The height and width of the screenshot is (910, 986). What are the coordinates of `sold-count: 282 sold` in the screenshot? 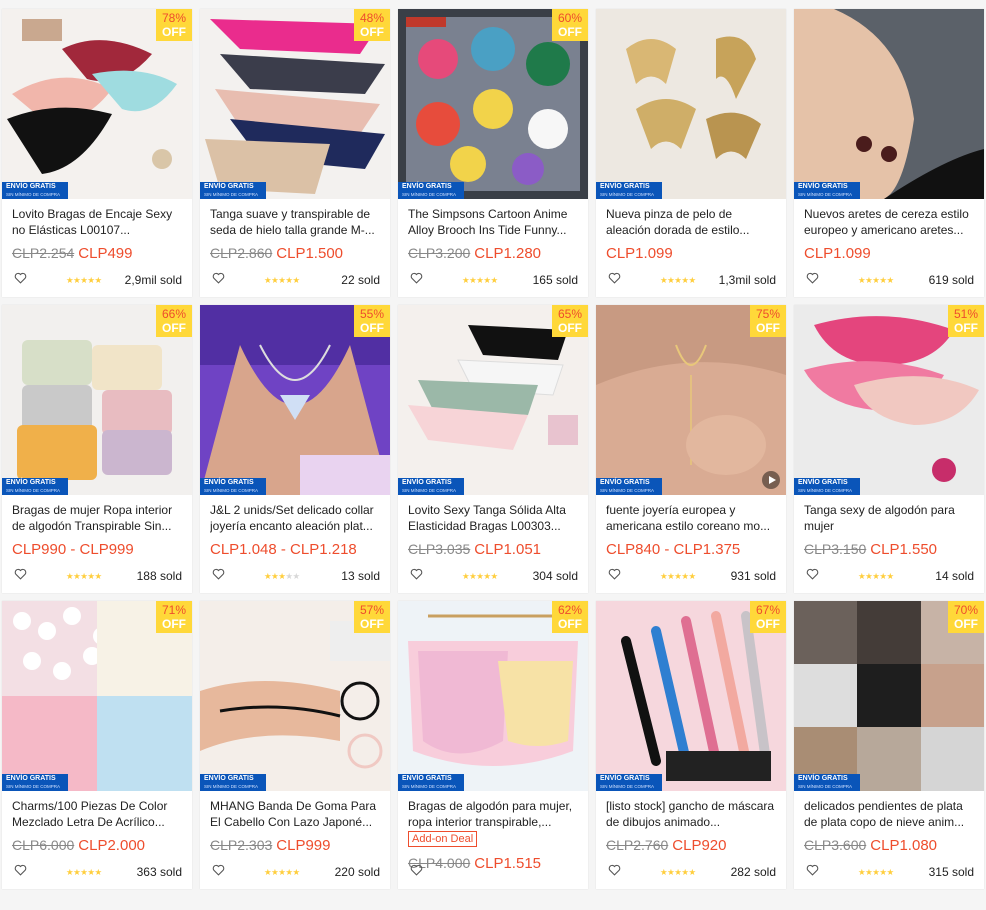 It's located at (753, 872).